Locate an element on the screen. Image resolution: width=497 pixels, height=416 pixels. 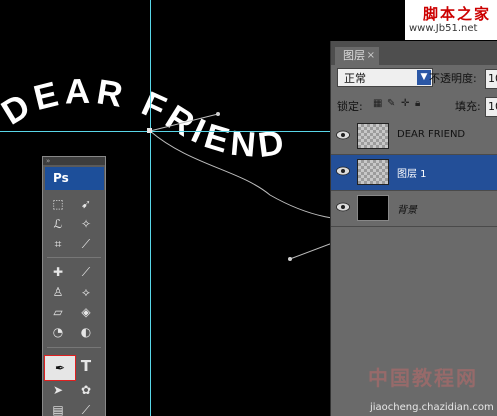
fill-field: 10 is located at coordinates (491, 107).